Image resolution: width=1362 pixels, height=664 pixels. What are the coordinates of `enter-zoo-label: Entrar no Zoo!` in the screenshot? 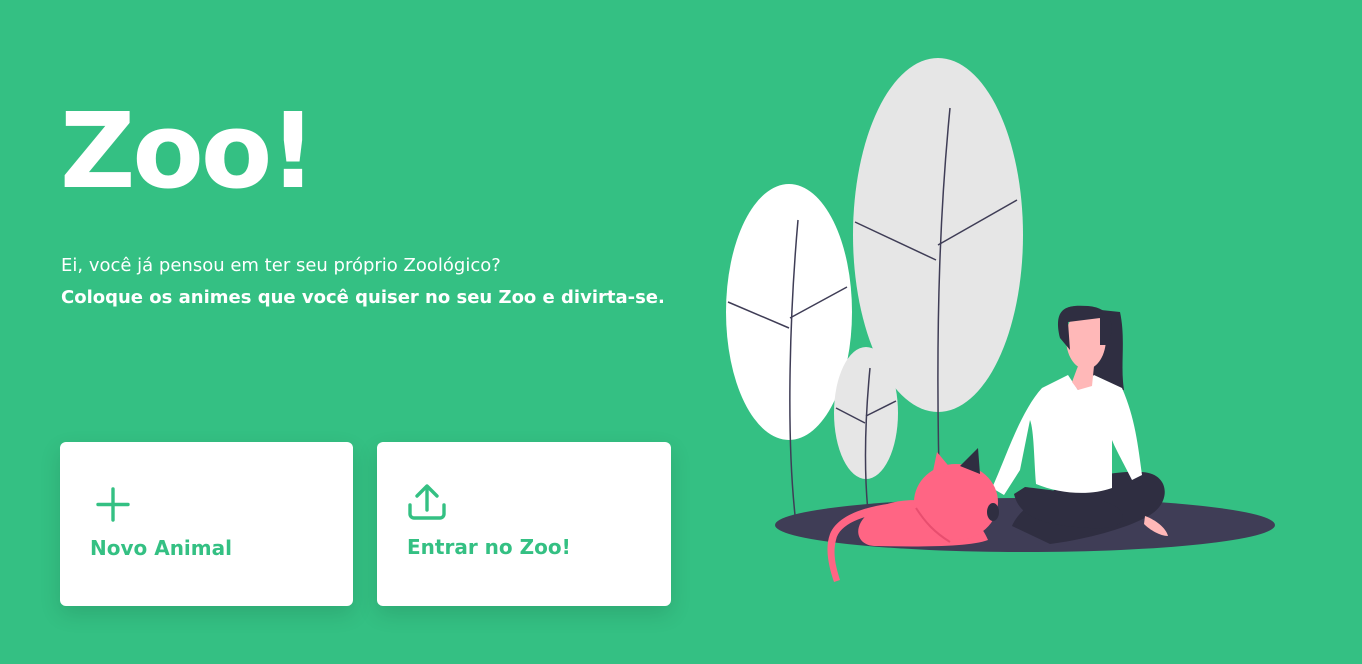 It's located at (489, 547).